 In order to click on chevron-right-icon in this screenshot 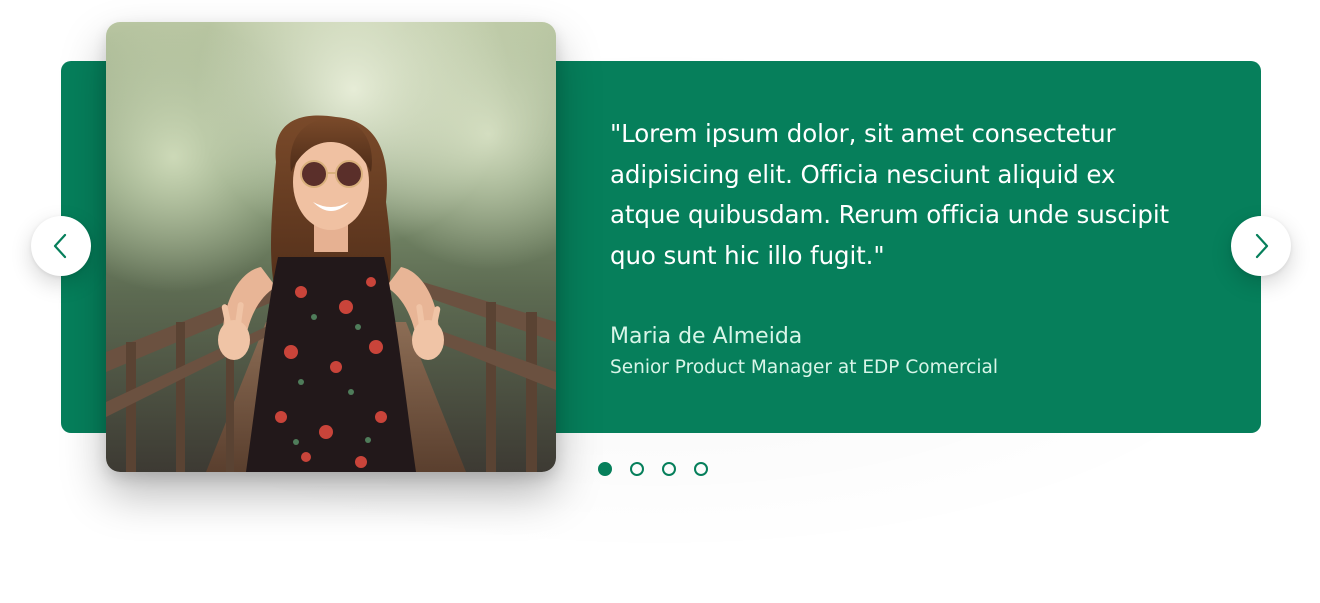, I will do `click(1262, 246)`.